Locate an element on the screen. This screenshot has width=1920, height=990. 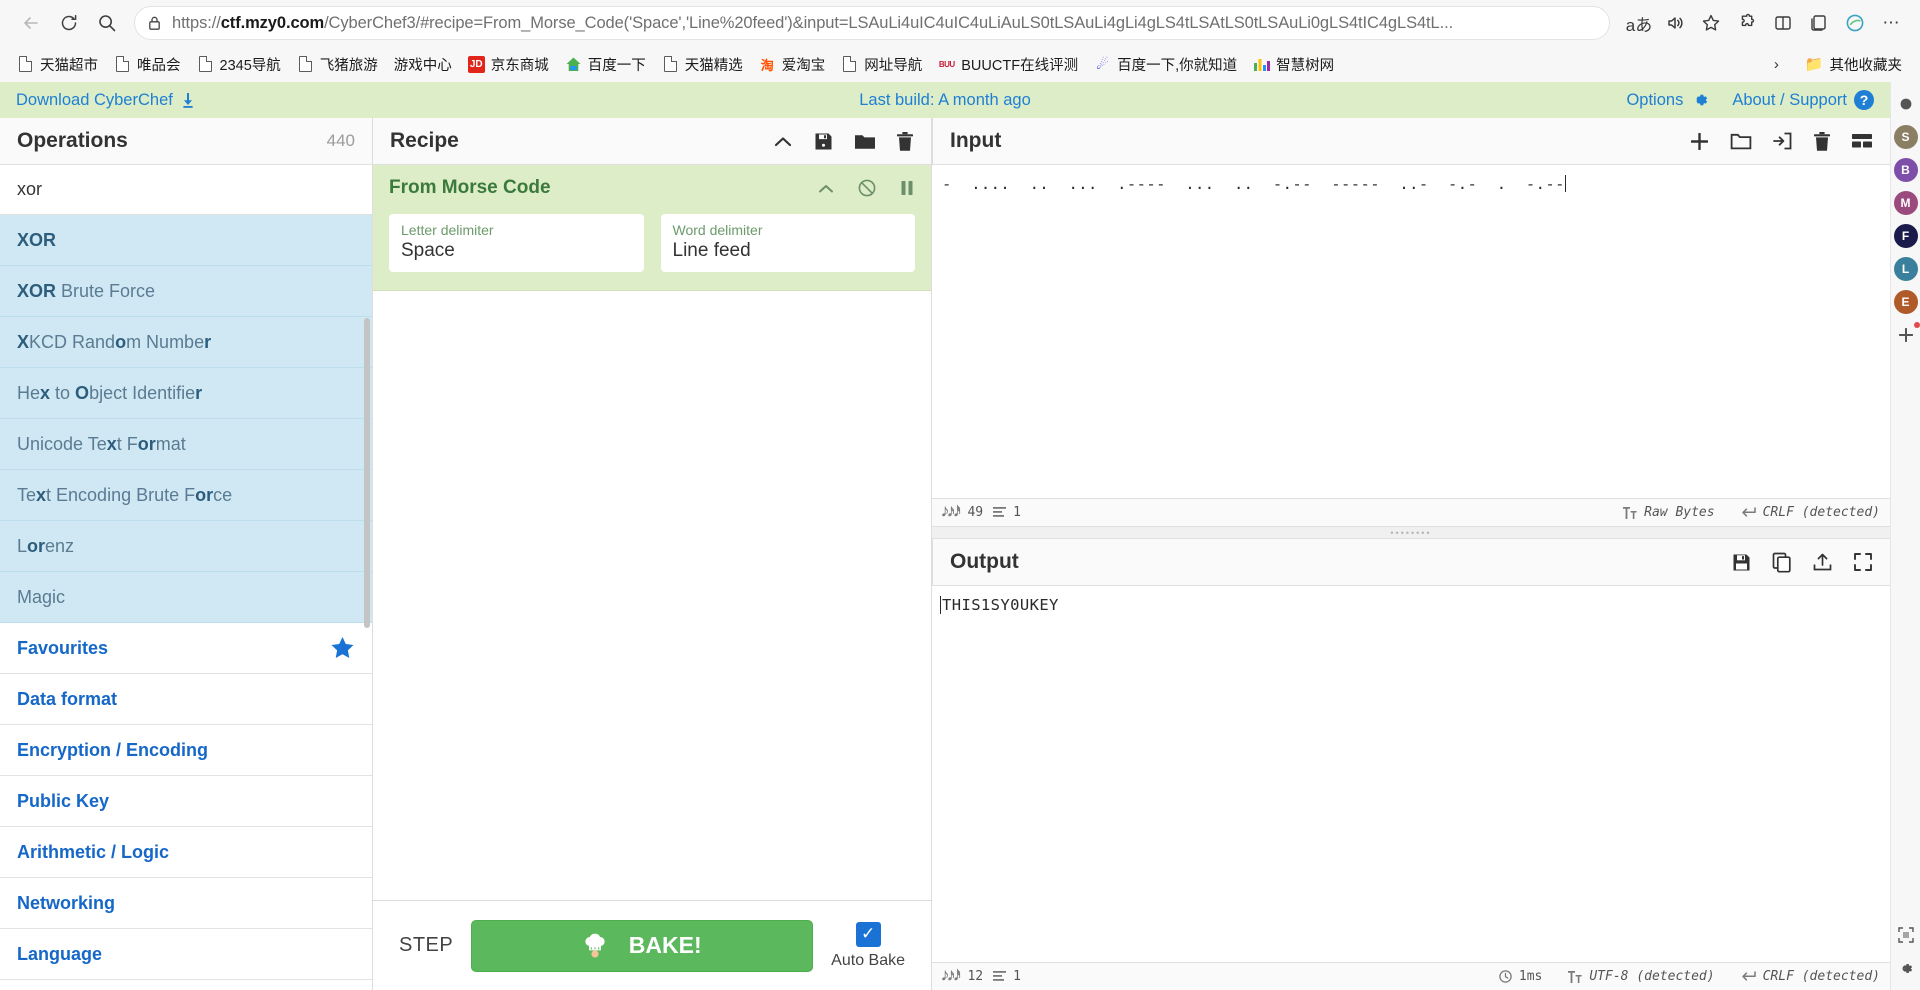
last-build-label: Last build: A month ago is located at coordinates (945, 99).